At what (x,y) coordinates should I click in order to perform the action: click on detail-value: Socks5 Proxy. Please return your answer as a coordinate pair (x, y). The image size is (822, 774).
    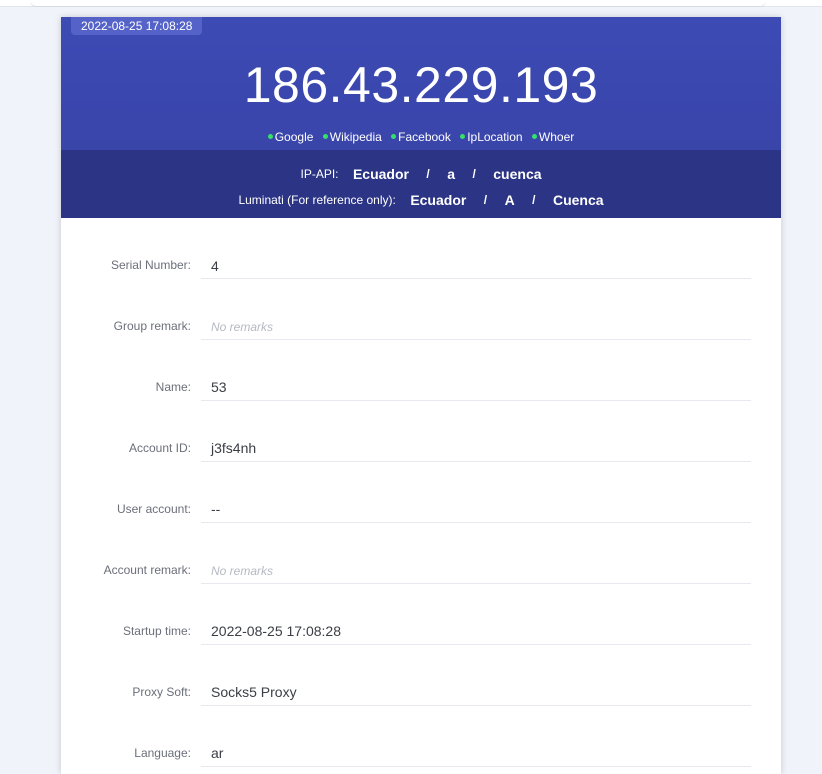
    Looking at the image, I should click on (254, 692).